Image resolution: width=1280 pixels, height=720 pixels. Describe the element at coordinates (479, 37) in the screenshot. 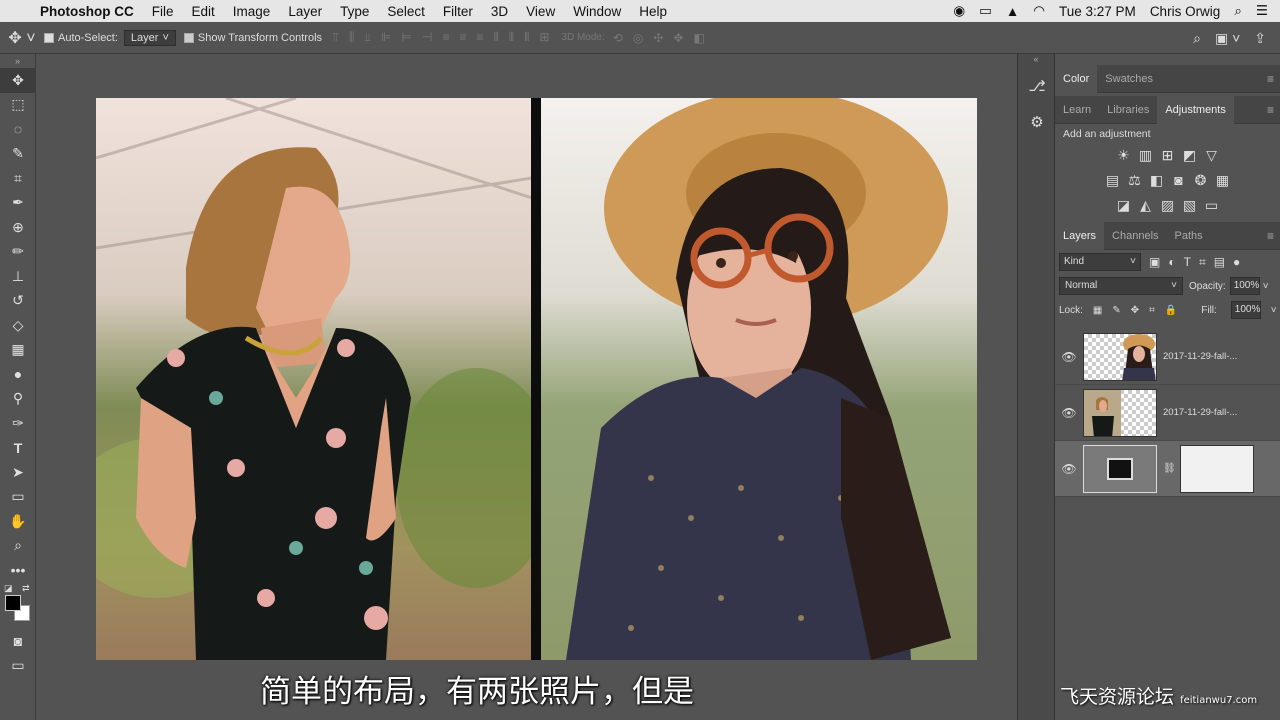

I see `distribute-bottom-icon: ≡` at that location.